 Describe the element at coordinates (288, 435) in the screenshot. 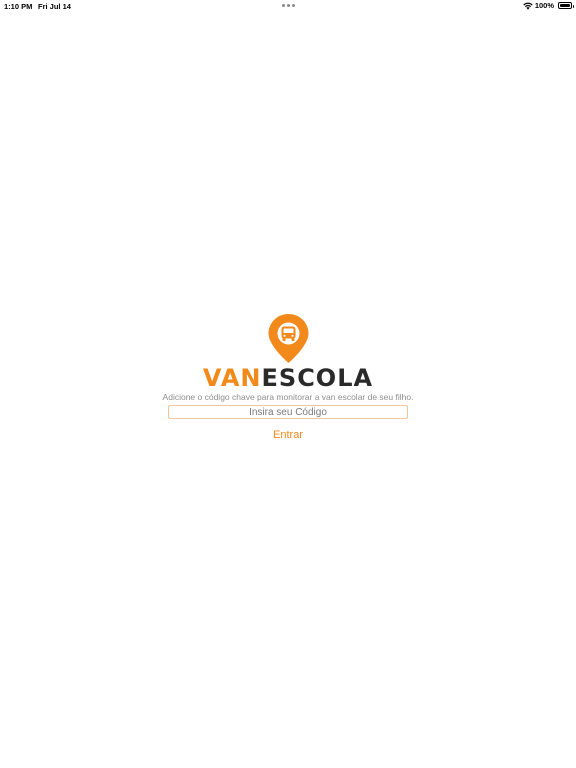

I see `enter-button: Entrar` at that location.